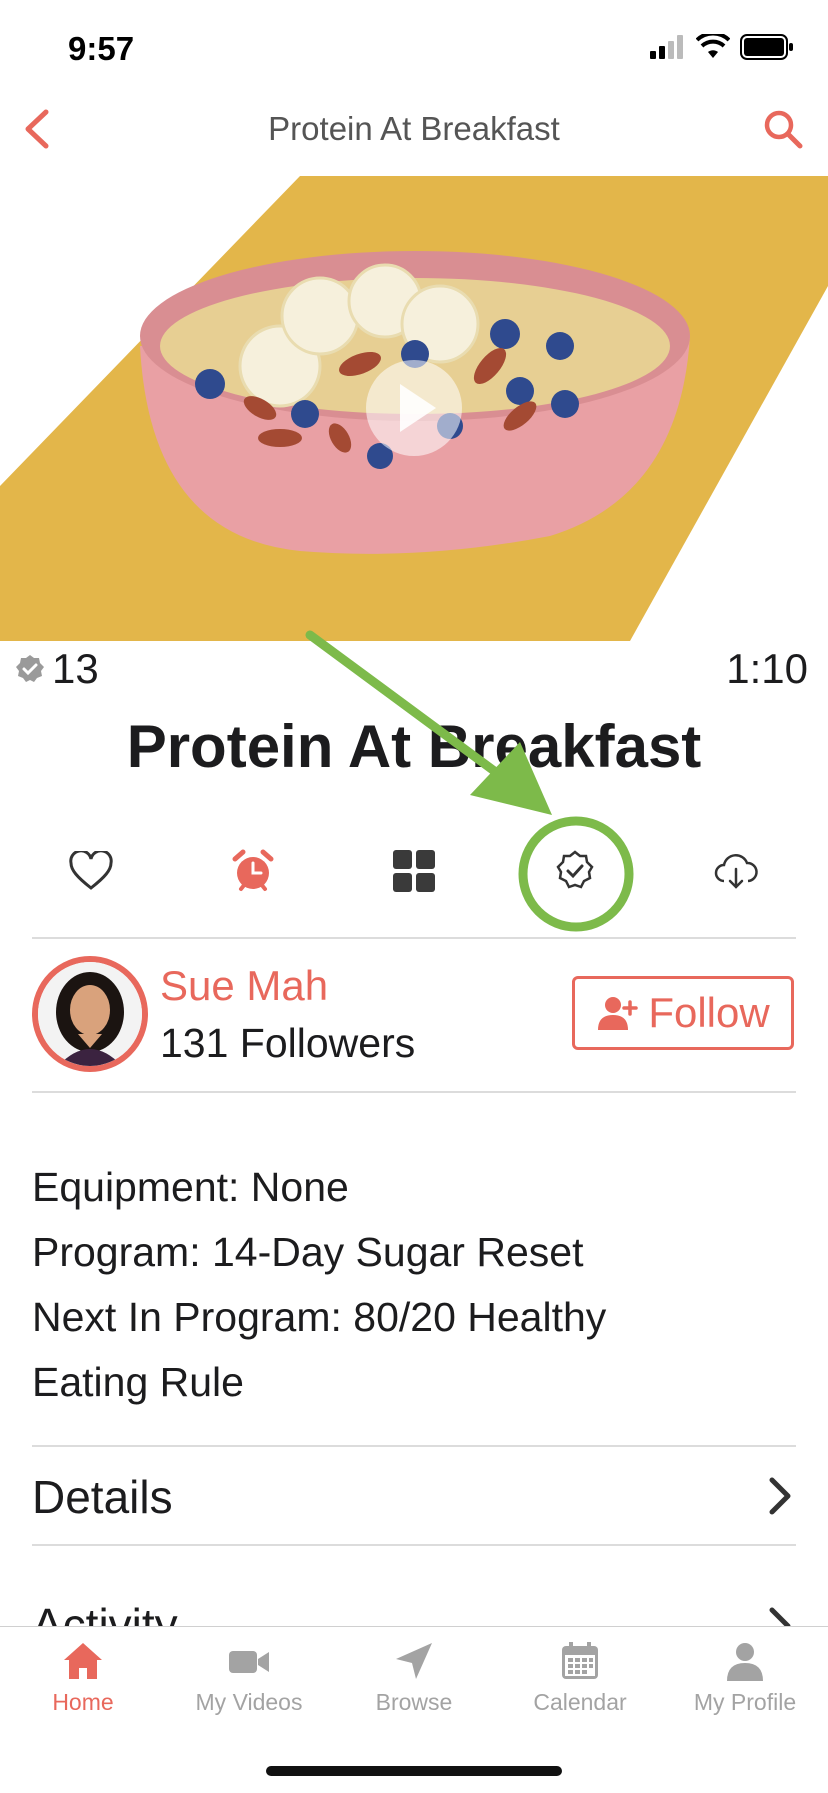 The height and width of the screenshot is (1793, 828). I want to click on heart-icon, so click(91, 870).